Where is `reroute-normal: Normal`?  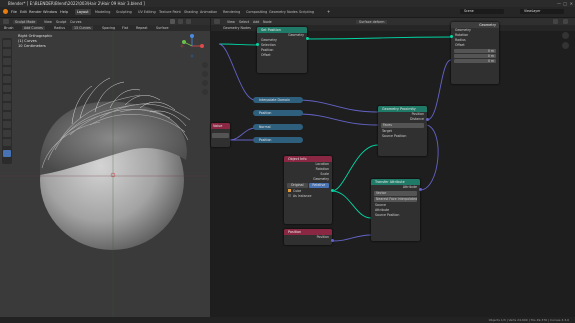
reroute-normal: Normal is located at coordinates (278, 127).